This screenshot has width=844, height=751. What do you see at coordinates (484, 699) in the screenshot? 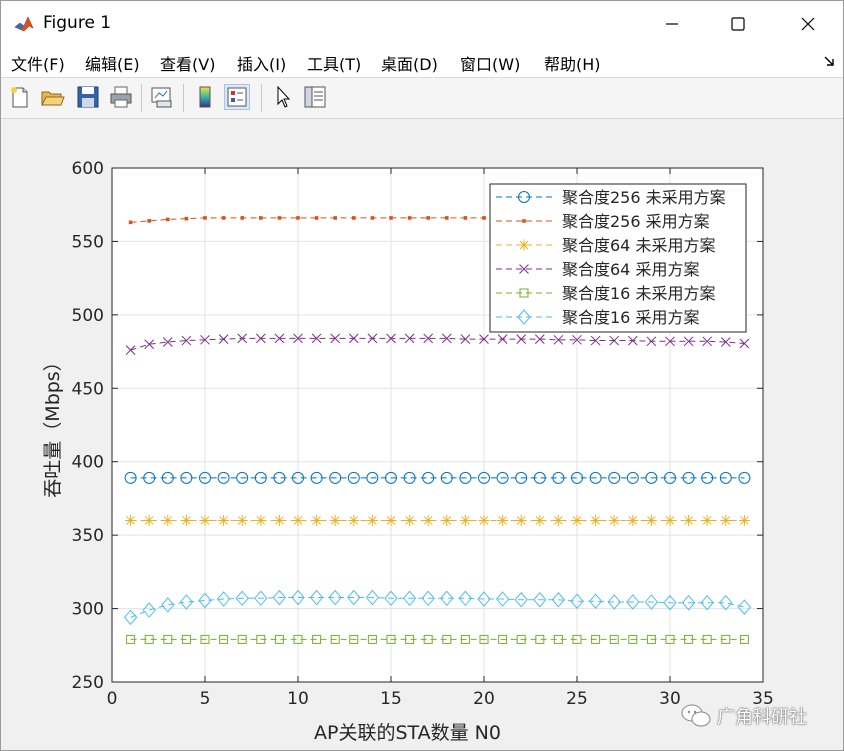
I see `x-tick-label: 20` at bounding box center [484, 699].